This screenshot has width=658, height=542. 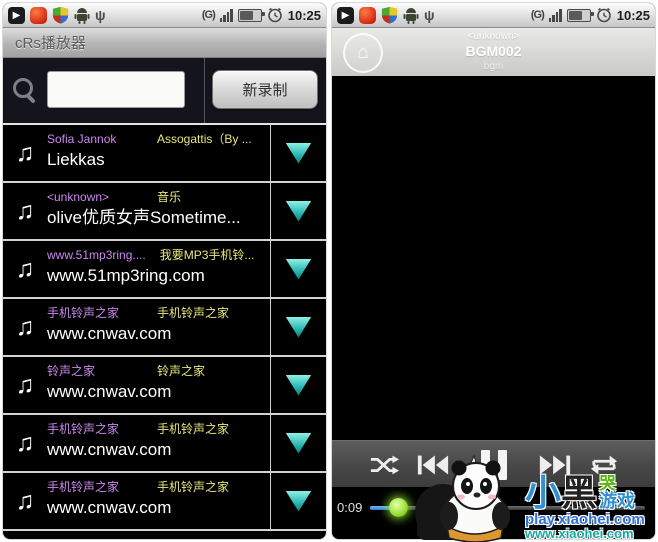 What do you see at coordinates (76, 159) in the screenshot?
I see `song-title: Liekkas` at bounding box center [76, 159].